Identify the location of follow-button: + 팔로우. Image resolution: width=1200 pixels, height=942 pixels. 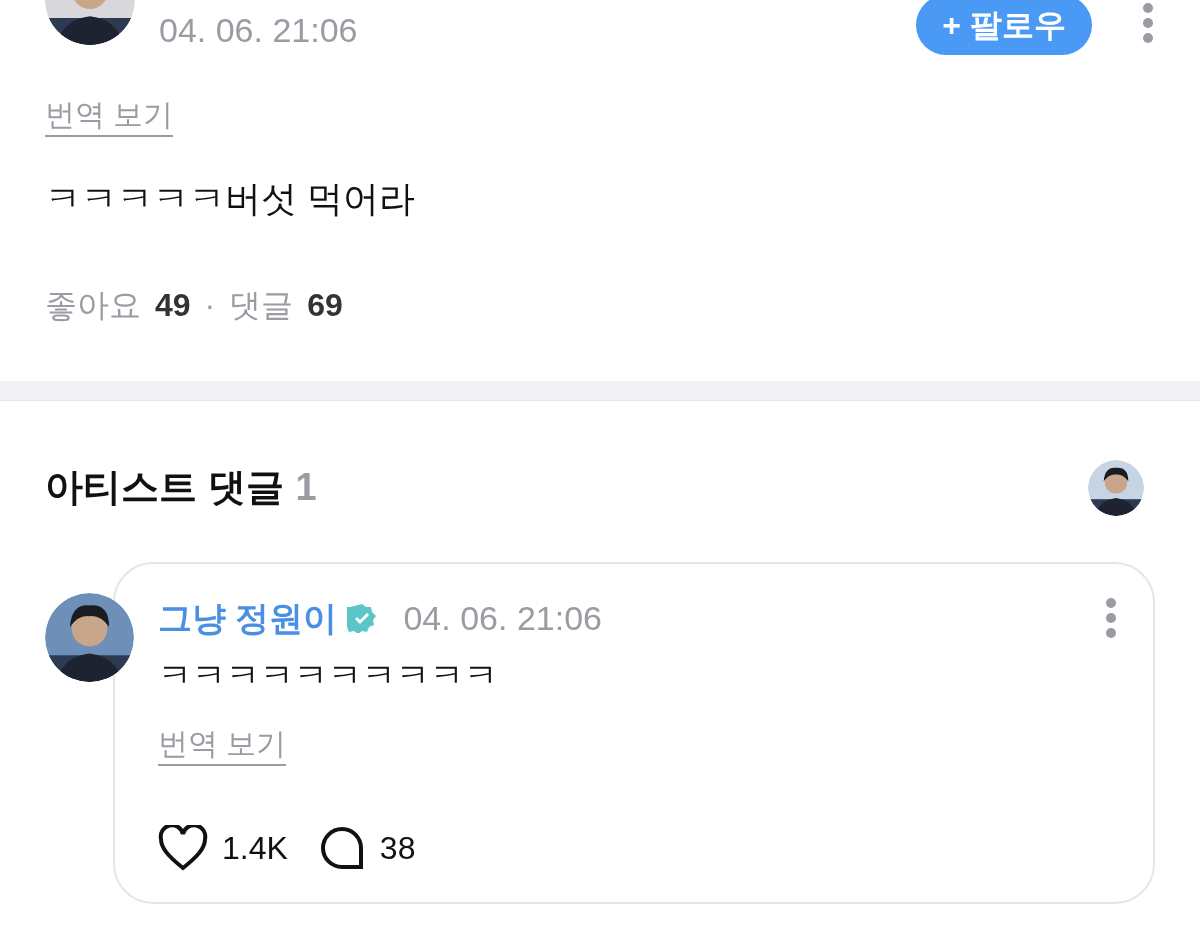
(1004, 27).